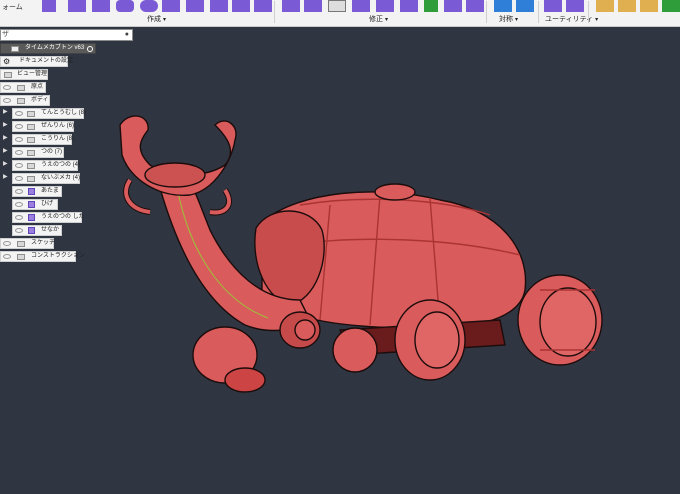 The height and width of the screenshot is (494, 680). I want to click on browser-item-whiskers-body: ひげ, so click(35, 204).